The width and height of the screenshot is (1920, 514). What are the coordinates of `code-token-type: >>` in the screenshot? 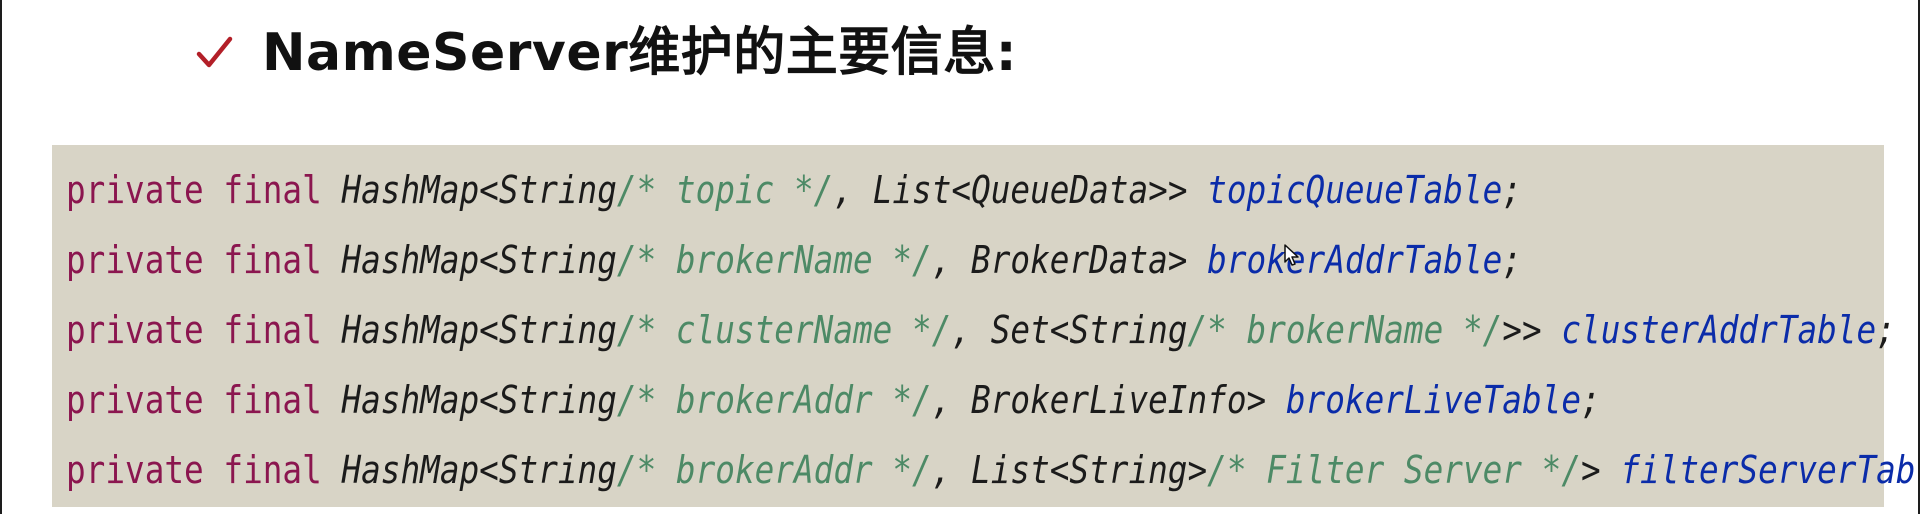 It's located at (1532, 330).